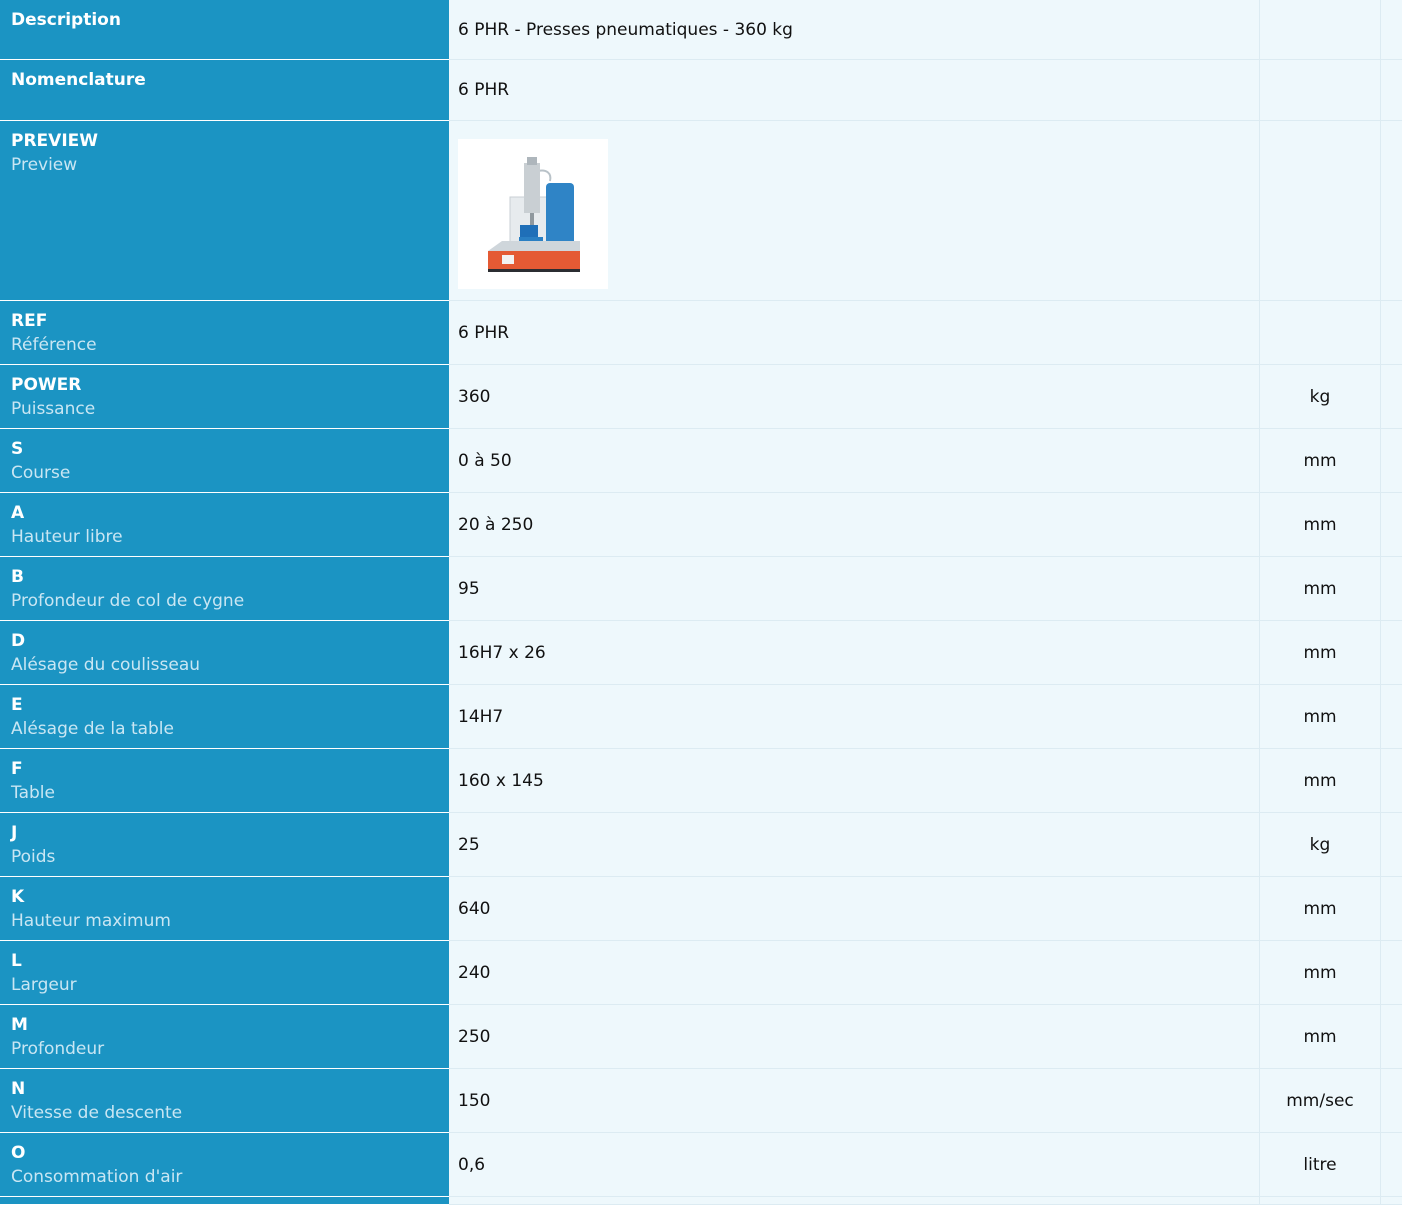  Describe the element at coordinates (854, 845) in the screenshot. I see `spec-value: 25` at that location.